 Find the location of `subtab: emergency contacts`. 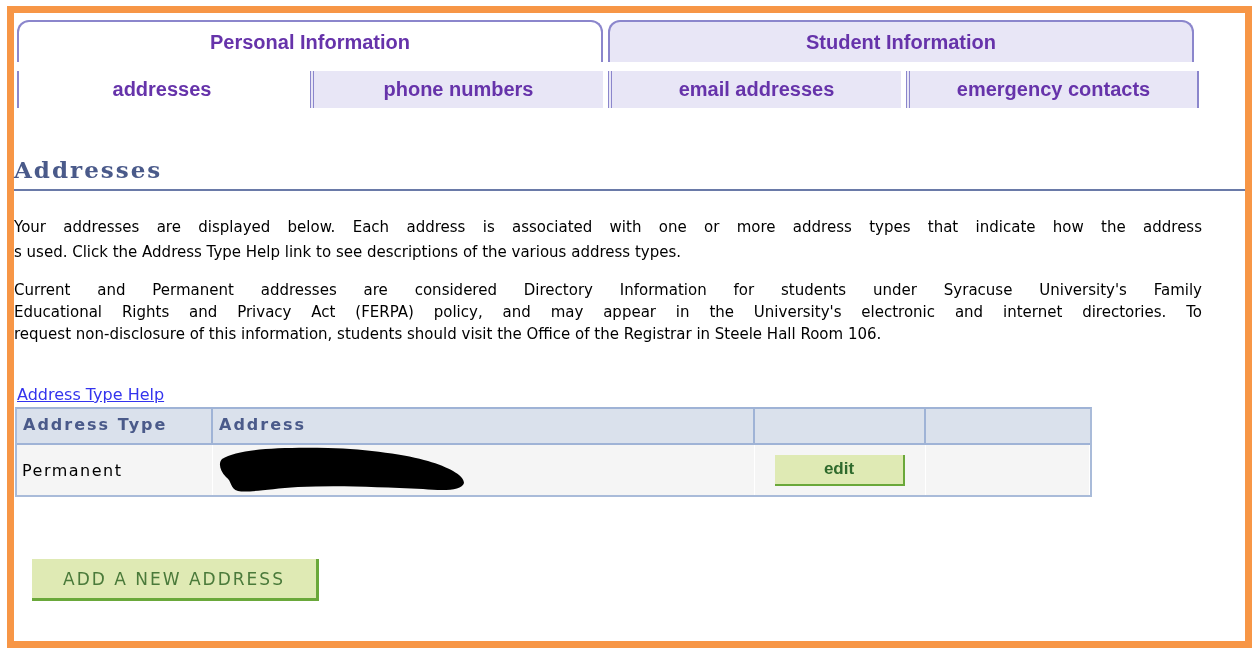

subtab: emergency contacts is located at coordinates (1052, 89).